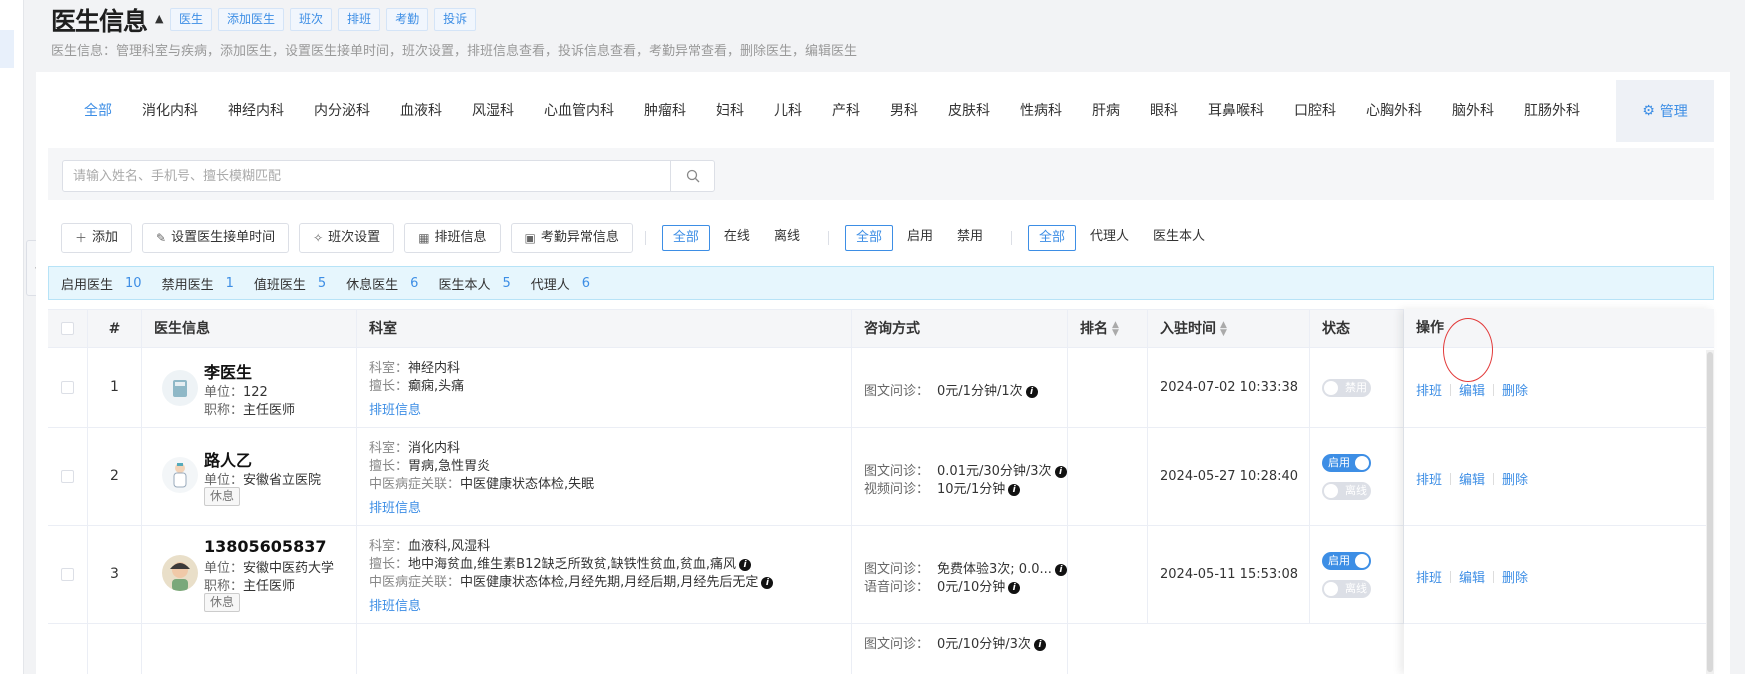 The height and width of the screenshot is (674, 1745). Describe the element at coordinates (269, 568) in the screenshot. I see `doctor-unit: 单位：安徽中医药大学` at that location.